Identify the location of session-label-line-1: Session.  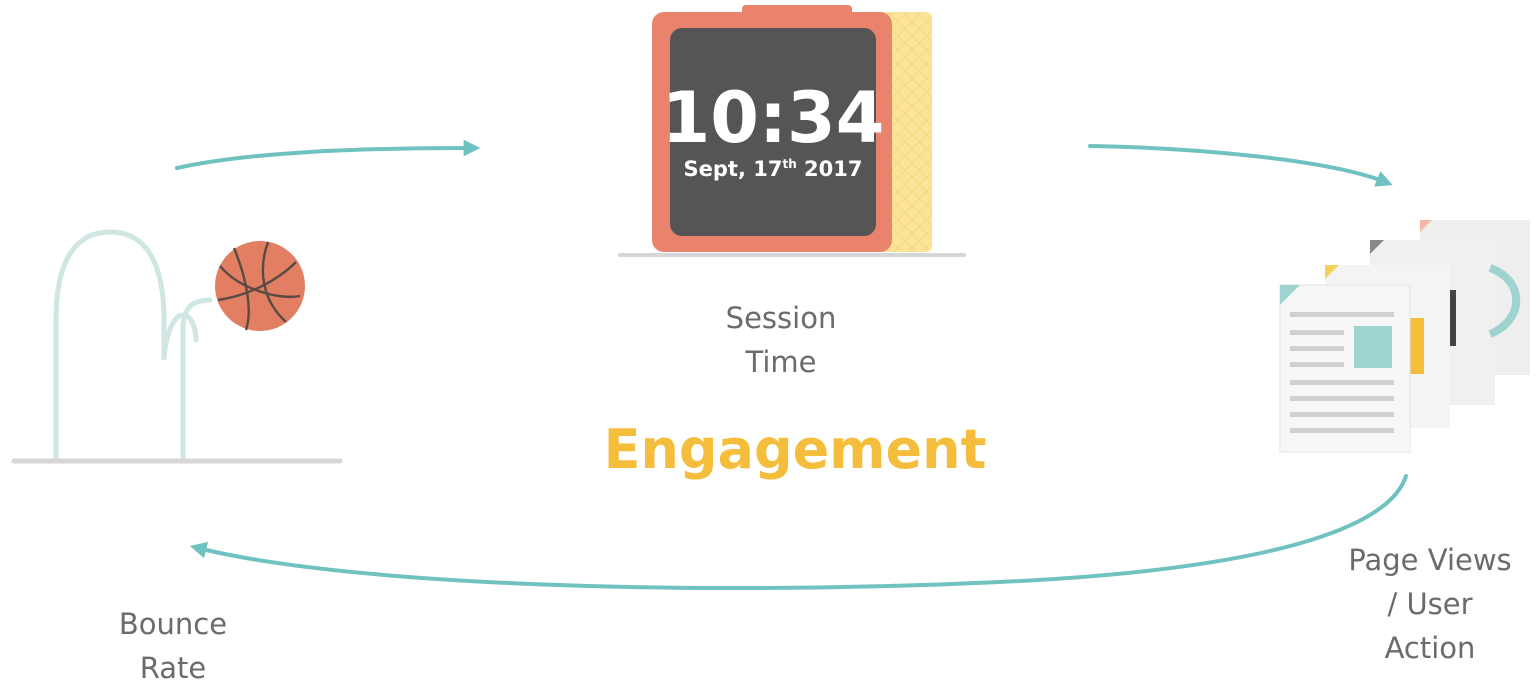
(781, 318).